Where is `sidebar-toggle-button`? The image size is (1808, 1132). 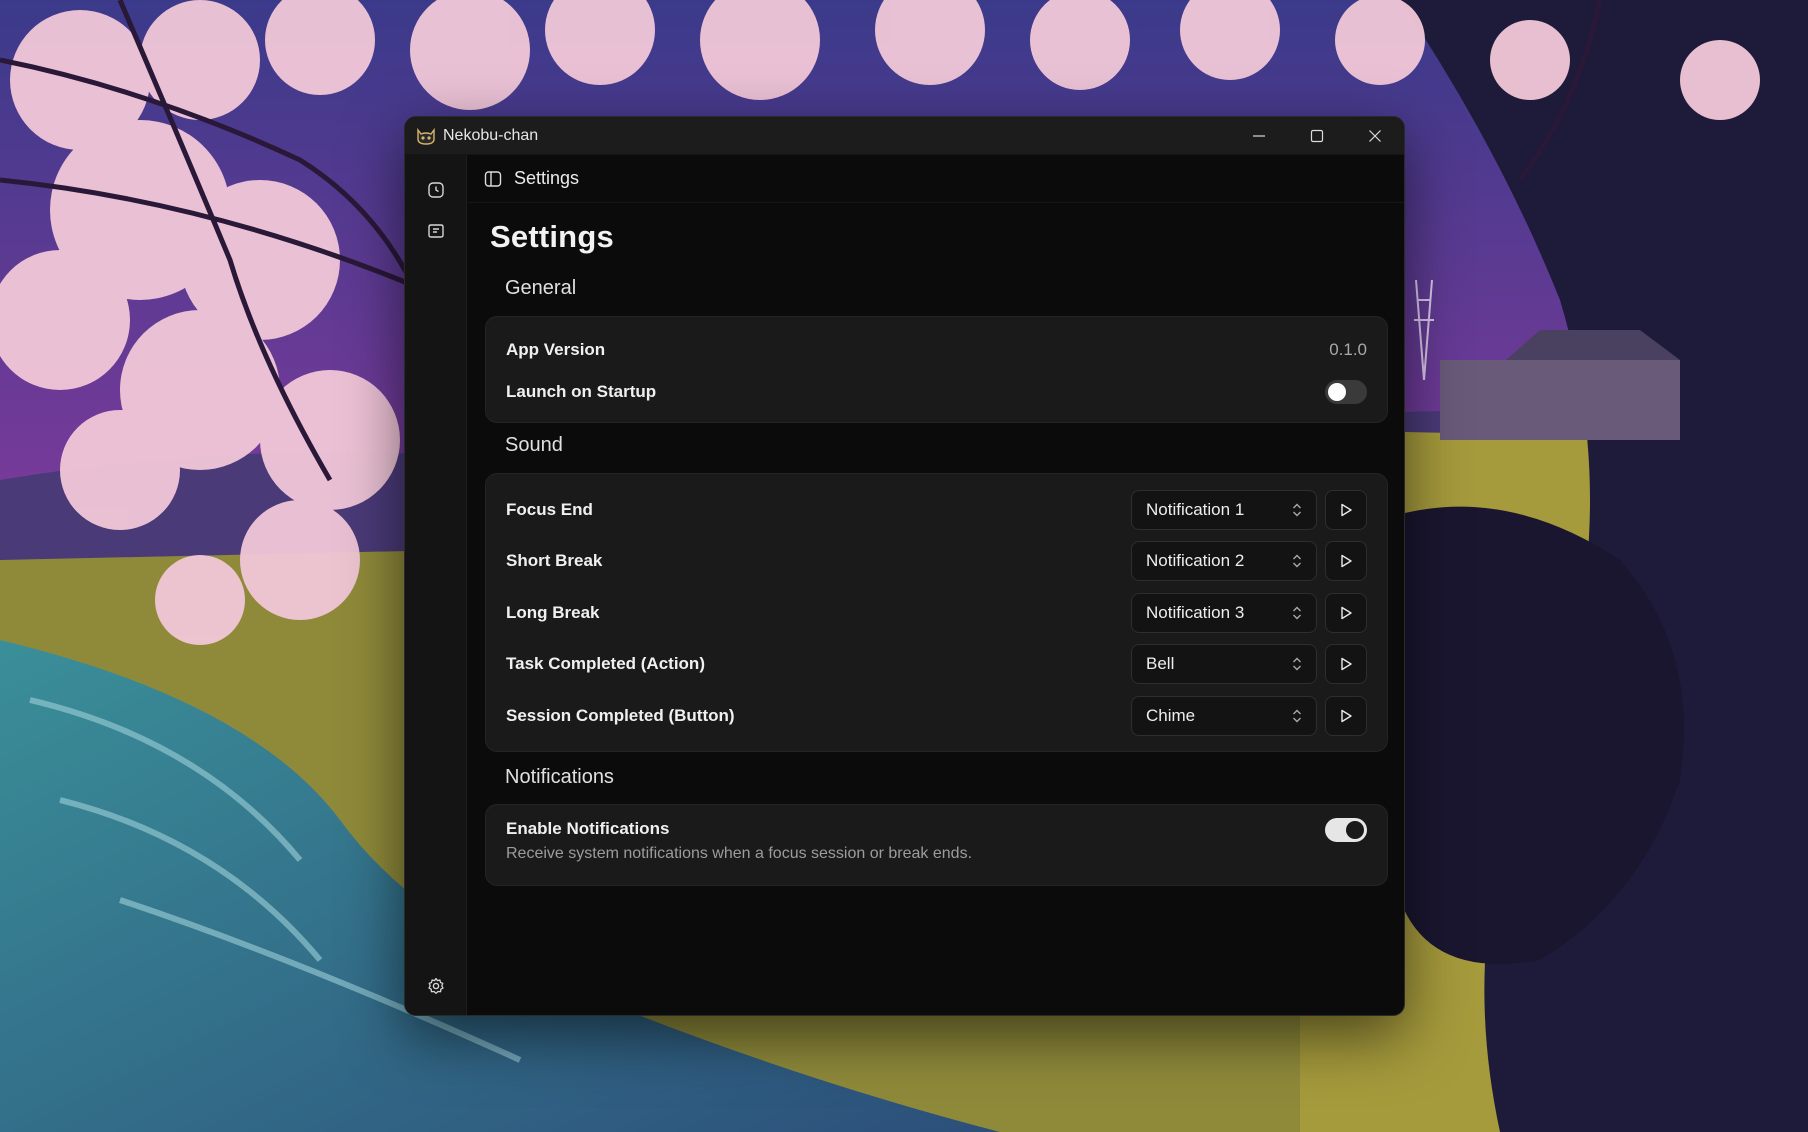
sidebar-toggle-button is located at coordinates (493, 179).